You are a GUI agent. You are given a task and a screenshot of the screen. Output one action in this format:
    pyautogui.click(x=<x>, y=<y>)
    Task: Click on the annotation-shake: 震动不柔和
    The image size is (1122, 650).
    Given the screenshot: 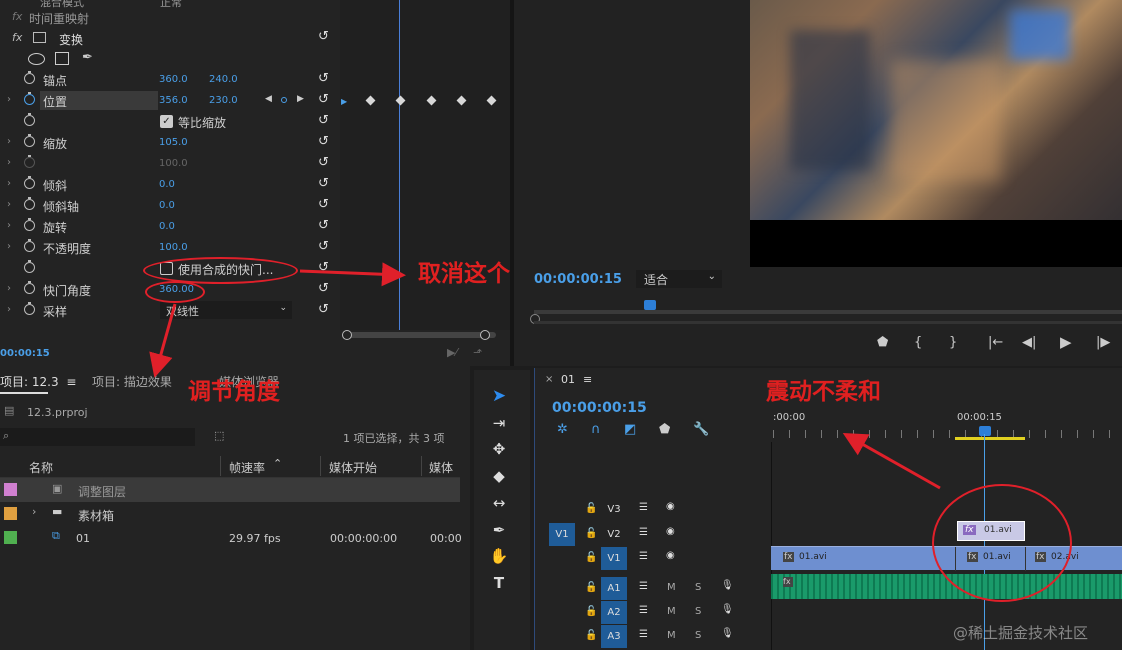 What is the action you would take?
    pyautogui.click(x=823, y=392)
    